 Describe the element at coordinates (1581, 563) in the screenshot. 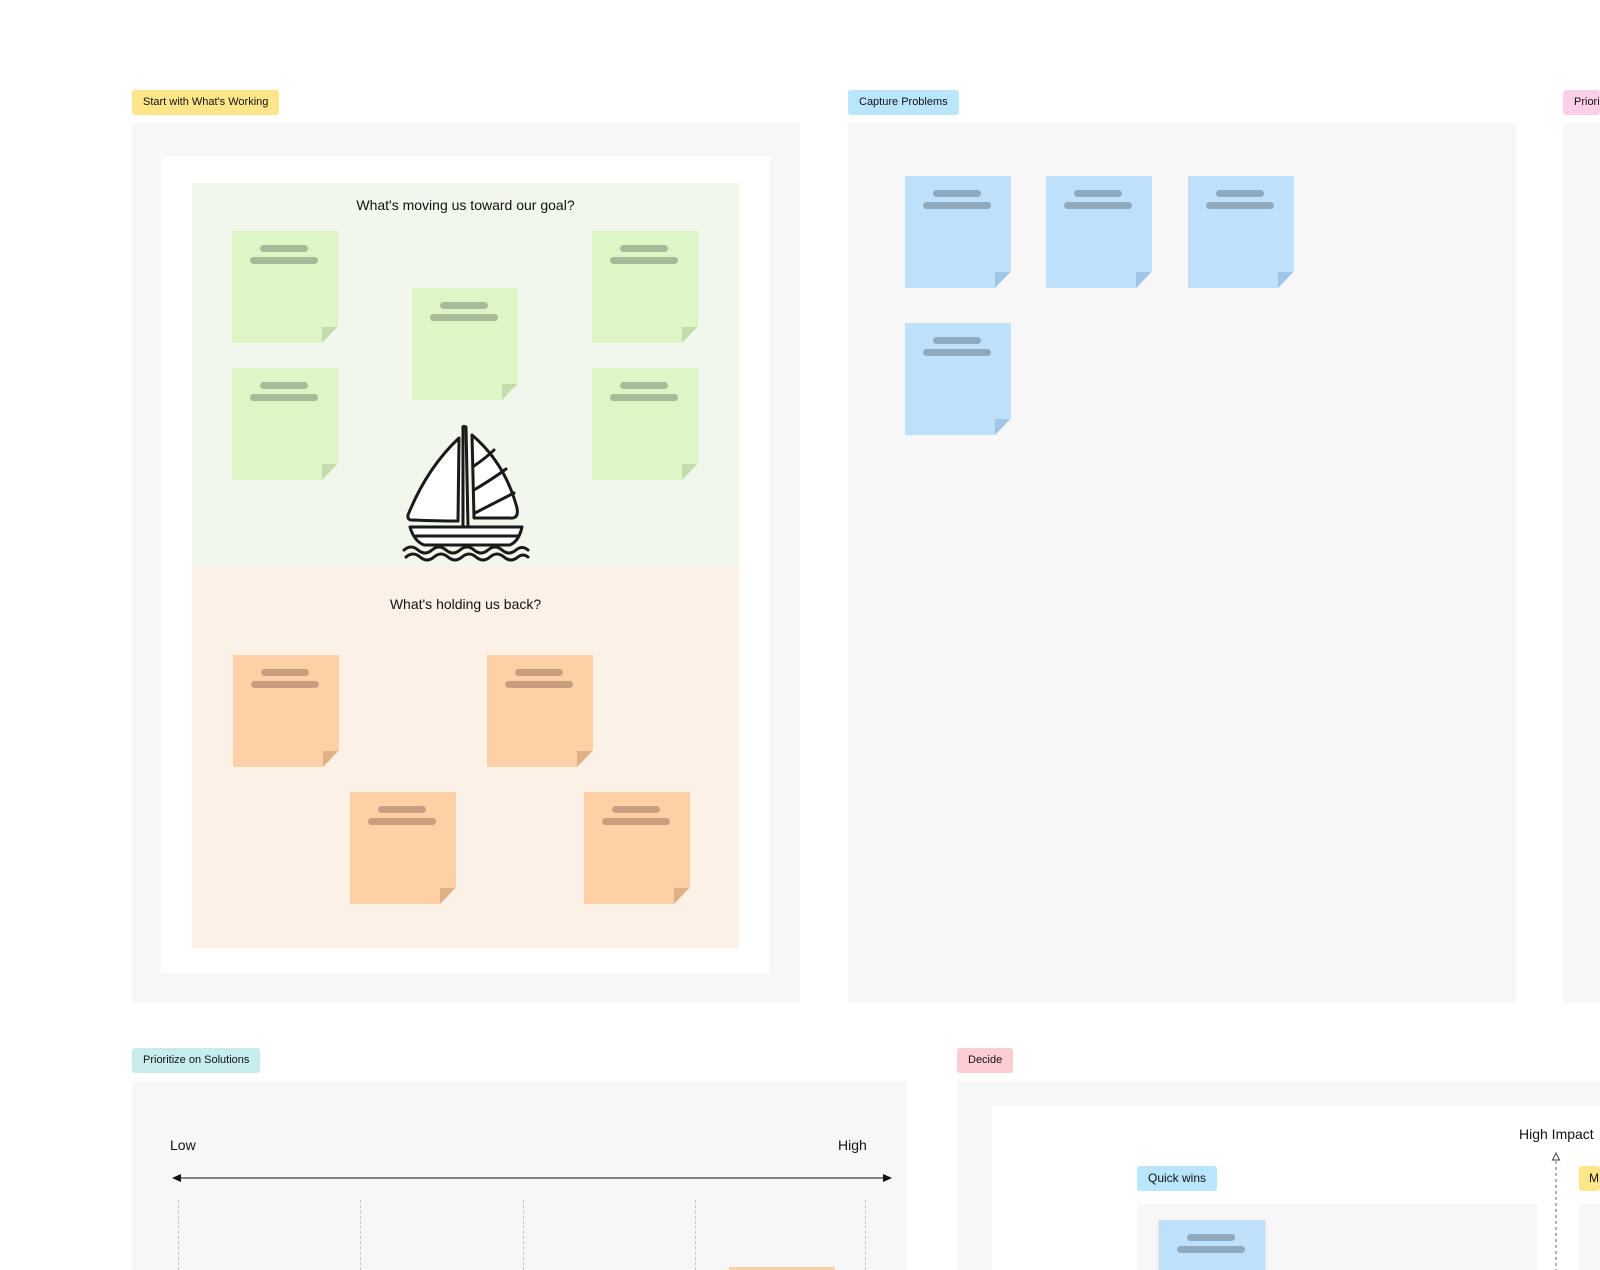

I see `frame-prioritize` at that location.